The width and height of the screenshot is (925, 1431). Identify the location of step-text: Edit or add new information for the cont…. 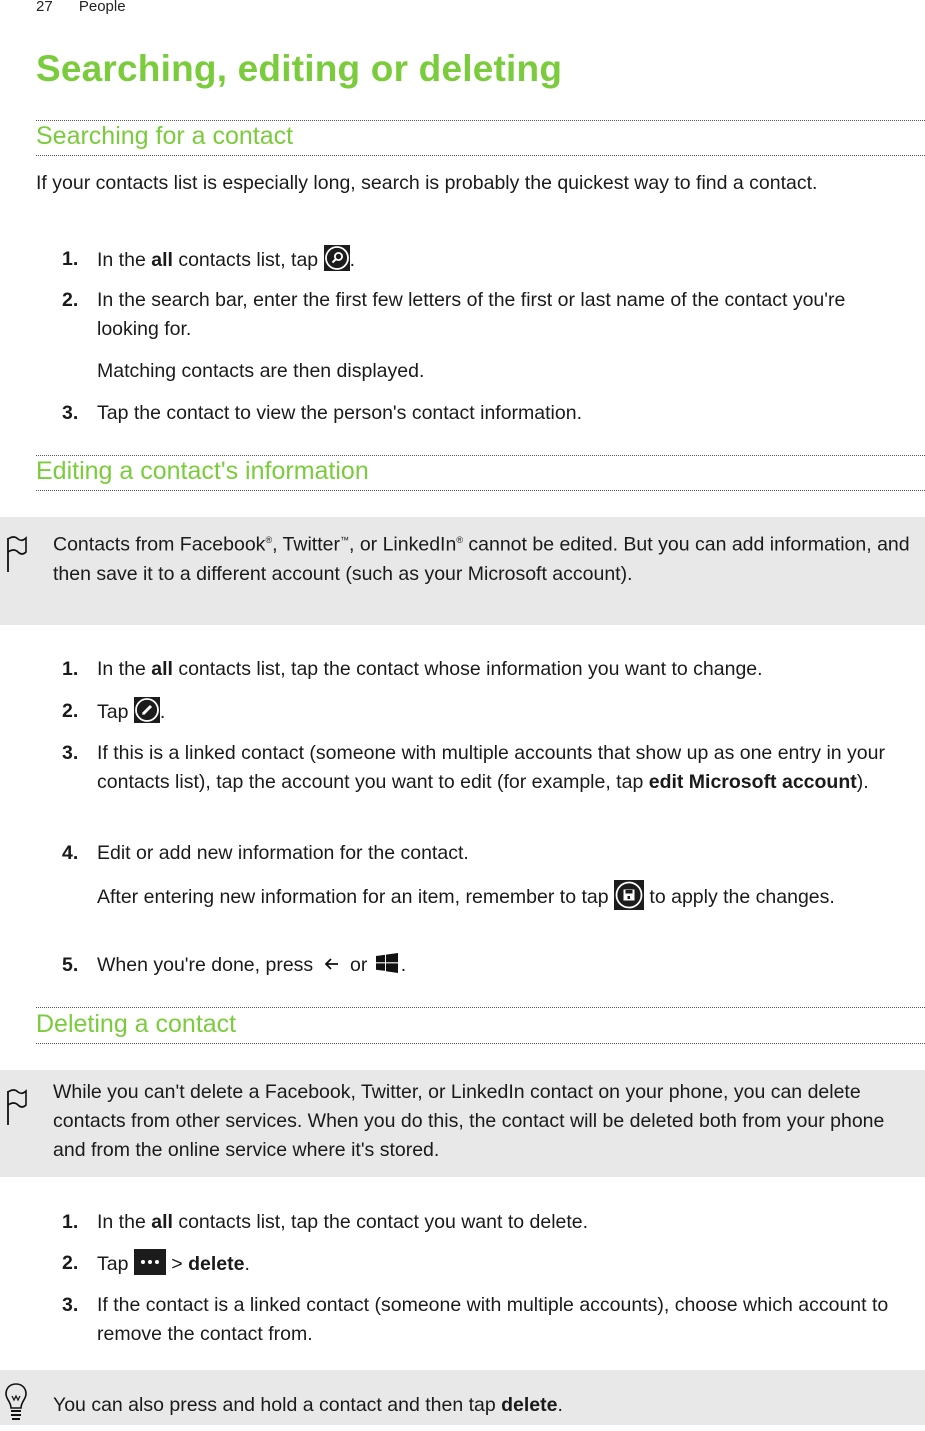
(283, 853).